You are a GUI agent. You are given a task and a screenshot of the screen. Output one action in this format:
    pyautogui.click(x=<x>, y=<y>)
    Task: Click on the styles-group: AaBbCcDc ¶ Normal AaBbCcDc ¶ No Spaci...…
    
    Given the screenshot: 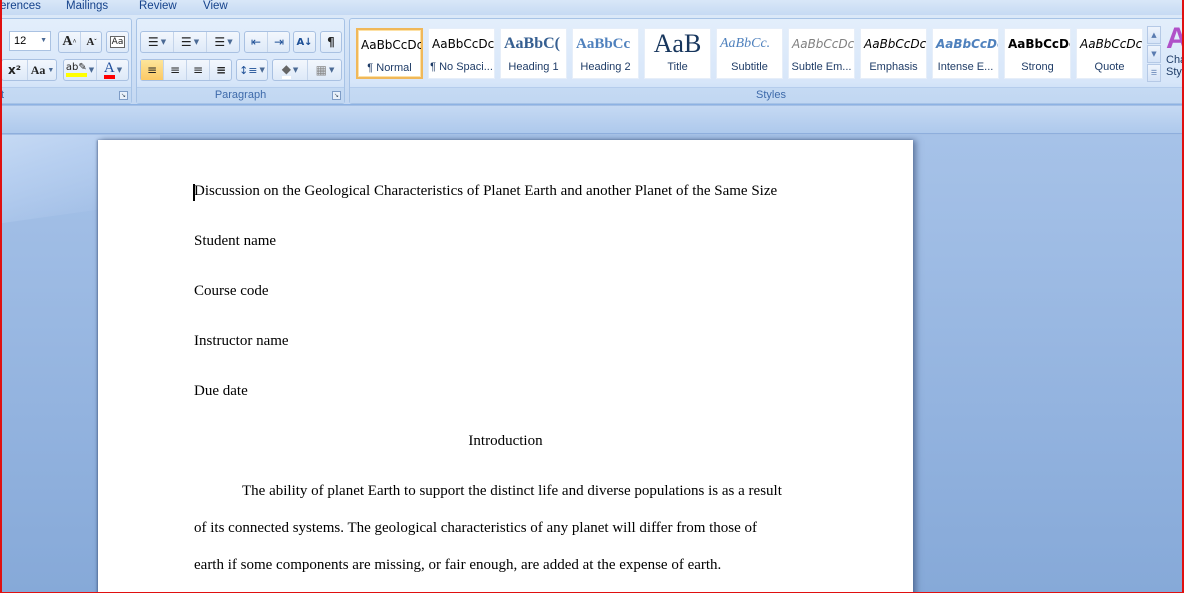 What is the action you would take?
    pyautogui.click(x=766, y=61)
    